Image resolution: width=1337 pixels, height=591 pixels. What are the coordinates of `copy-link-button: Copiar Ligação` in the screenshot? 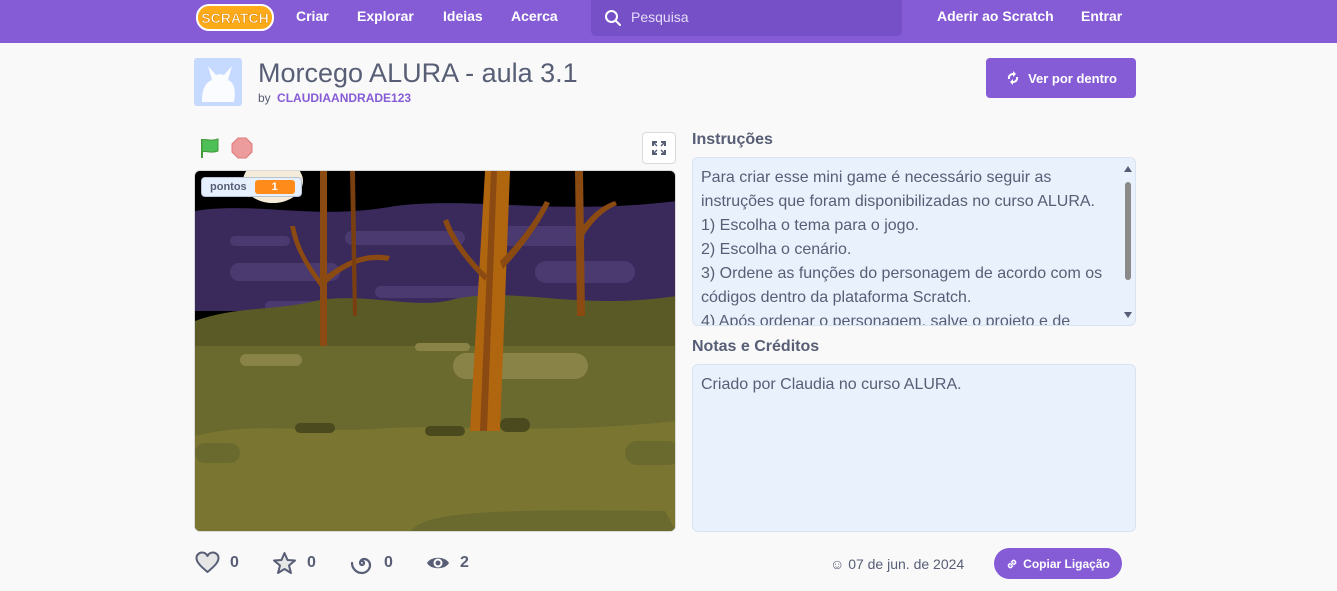 It's located at (1058, 563).